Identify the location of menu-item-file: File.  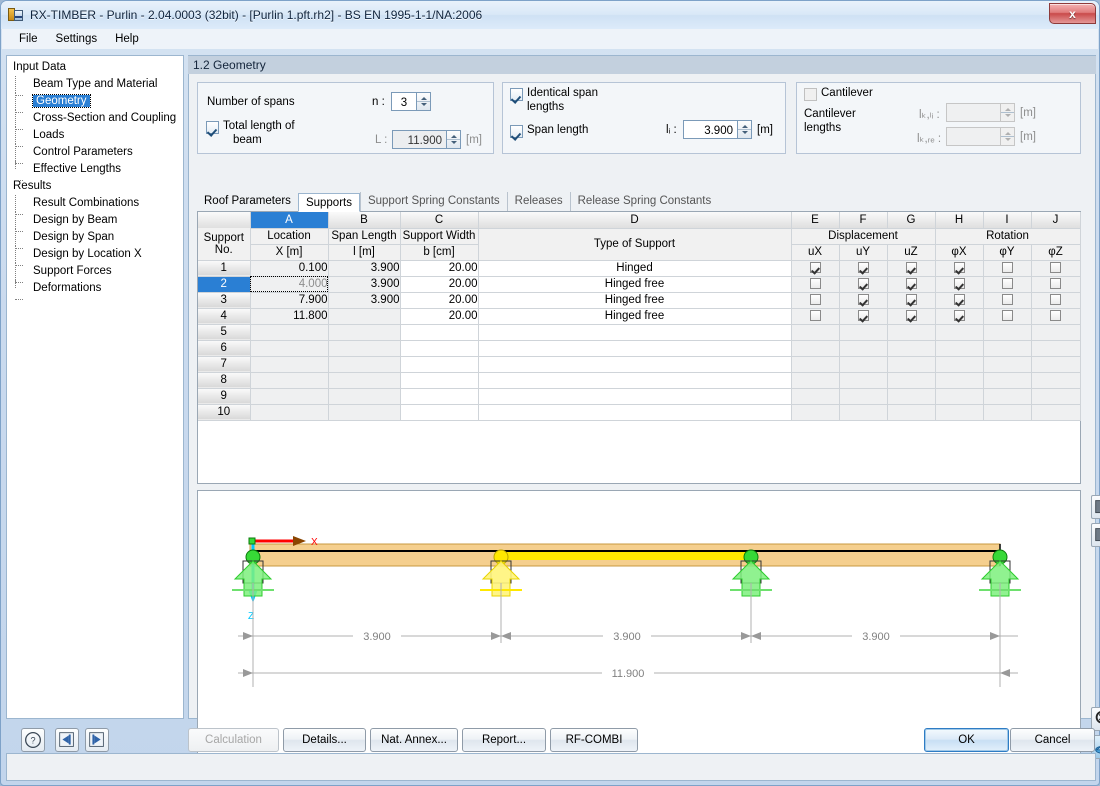
(28, 39).